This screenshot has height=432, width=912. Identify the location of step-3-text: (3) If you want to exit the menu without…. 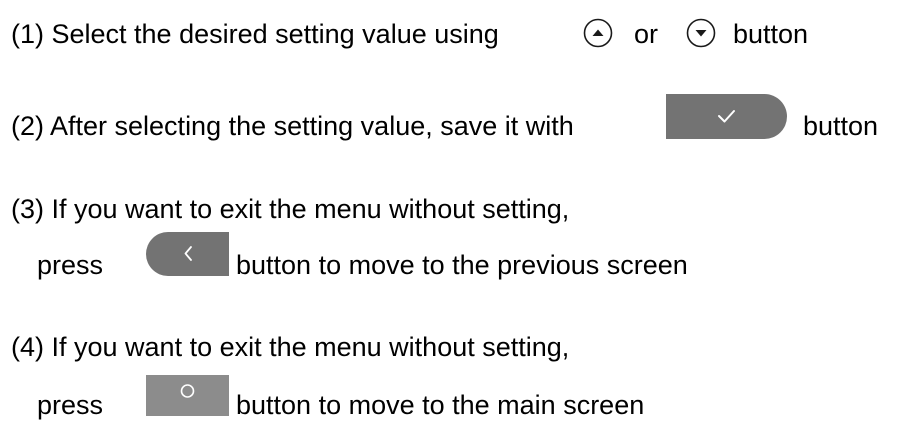
(290, 209).